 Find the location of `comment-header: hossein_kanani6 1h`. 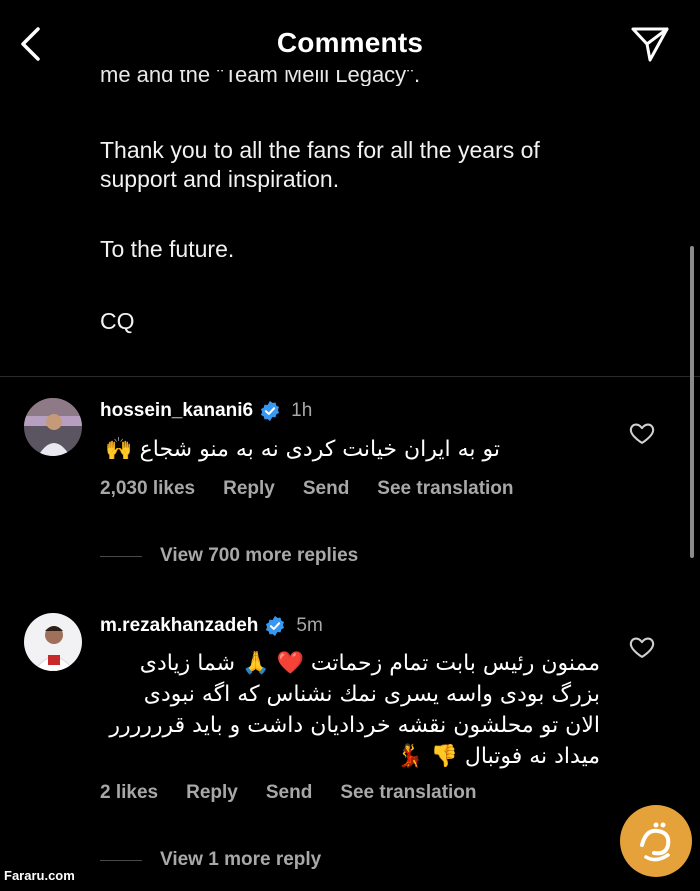

comment-header: hossein_kanani6 1h is located at coordinates (206, 411).